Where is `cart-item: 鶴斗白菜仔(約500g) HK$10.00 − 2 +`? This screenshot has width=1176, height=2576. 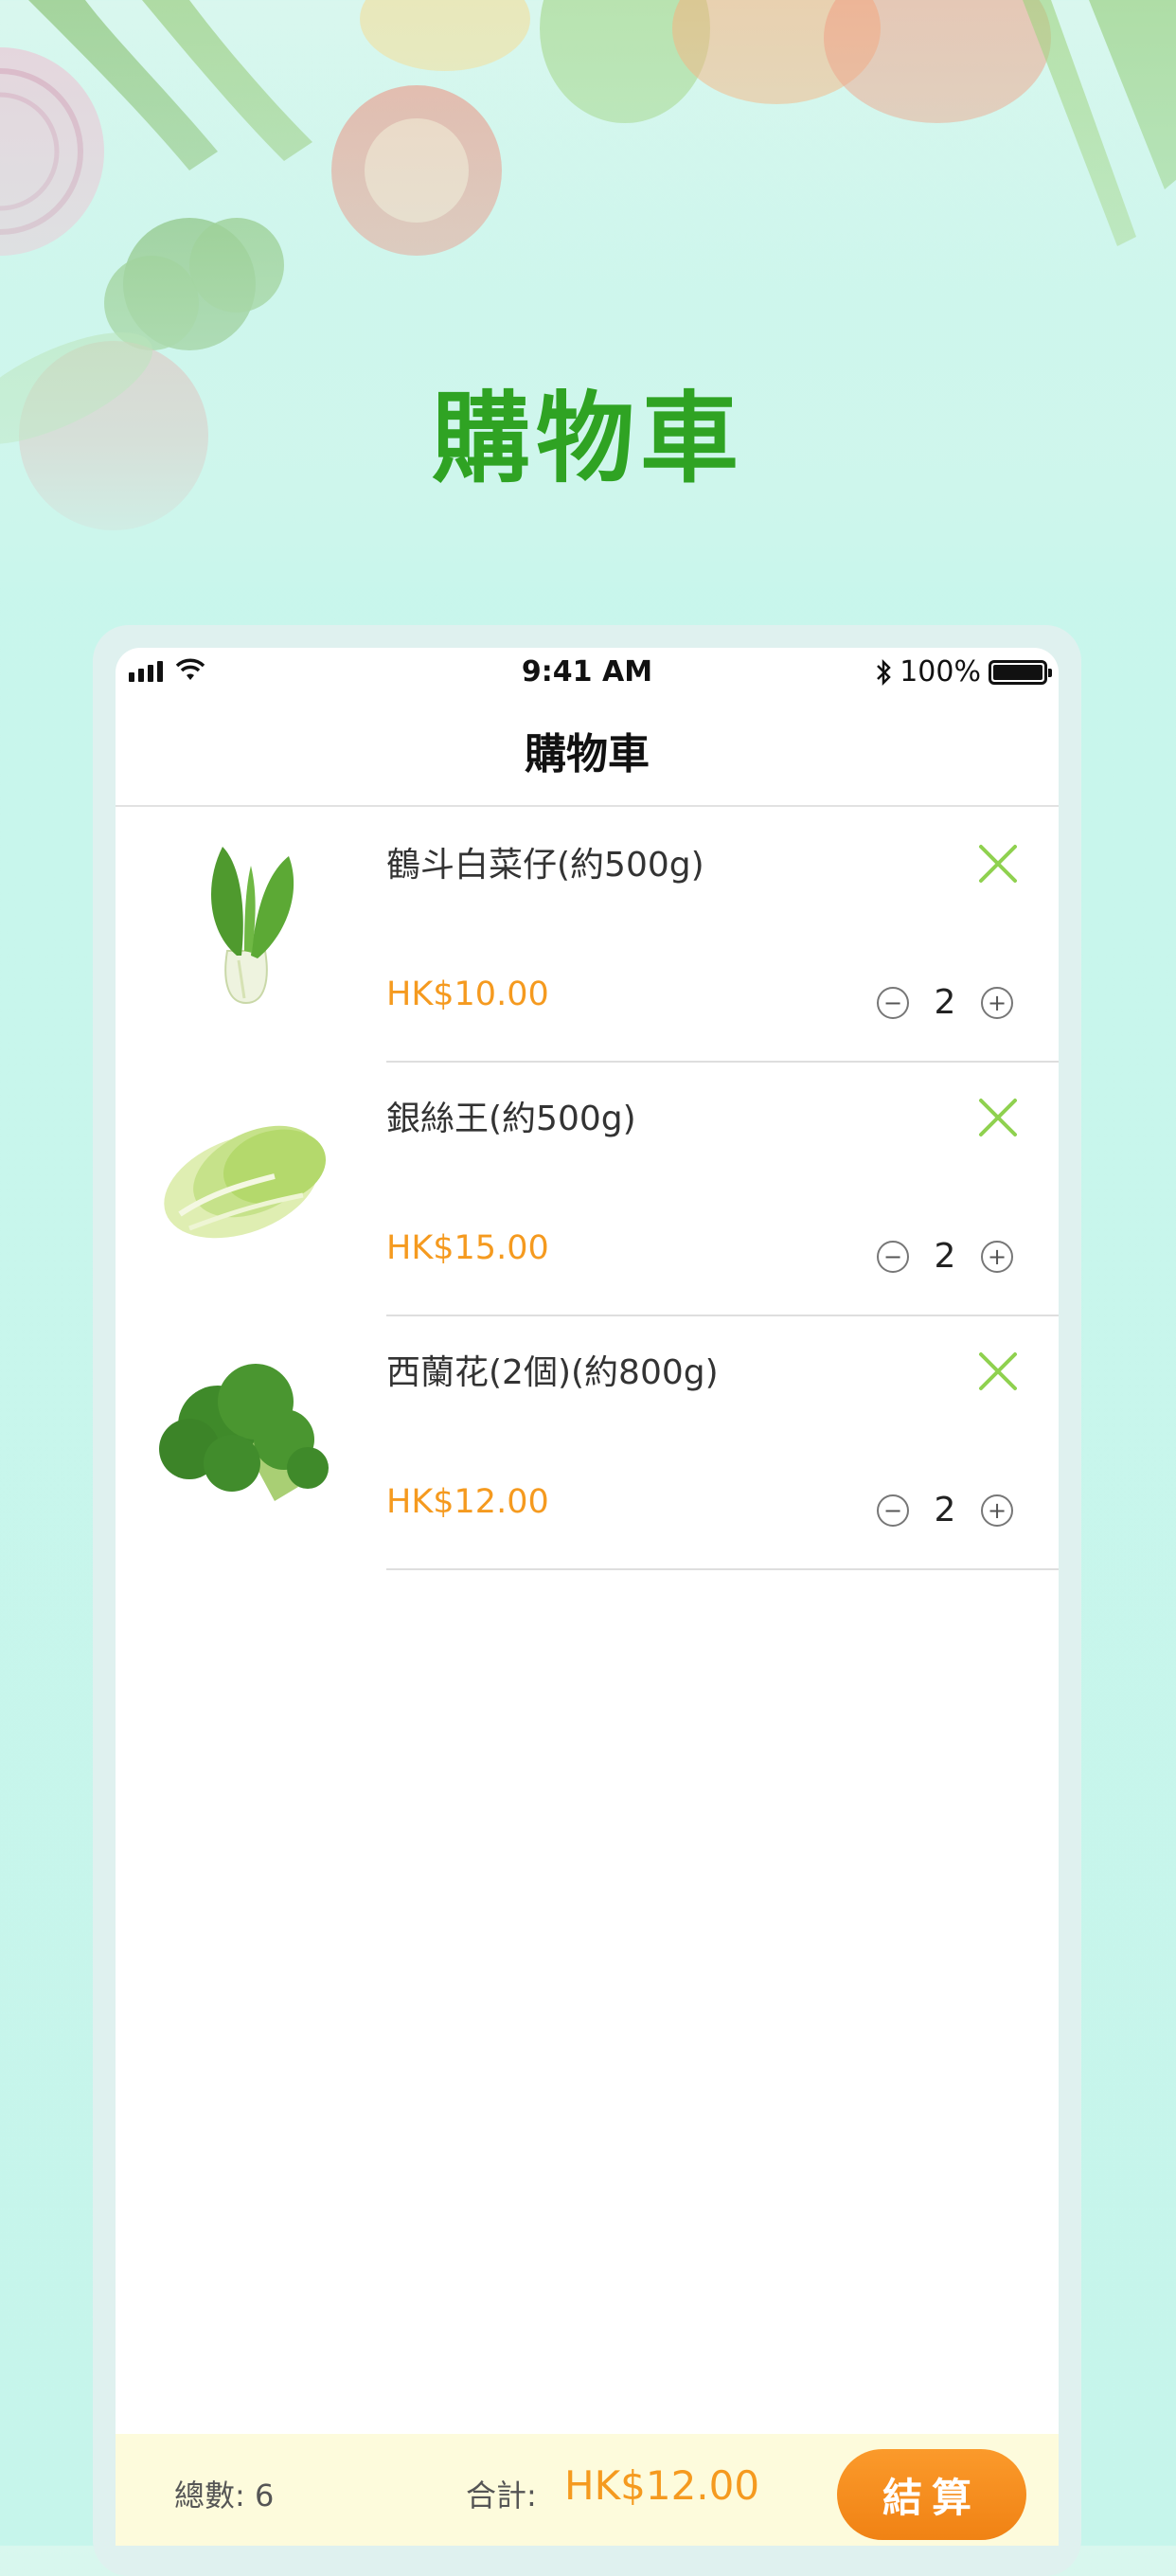
cart-item: 鶴斗白菜仔(約500g) HK$10.00 − 2 + is located at coordinates (587, 936).